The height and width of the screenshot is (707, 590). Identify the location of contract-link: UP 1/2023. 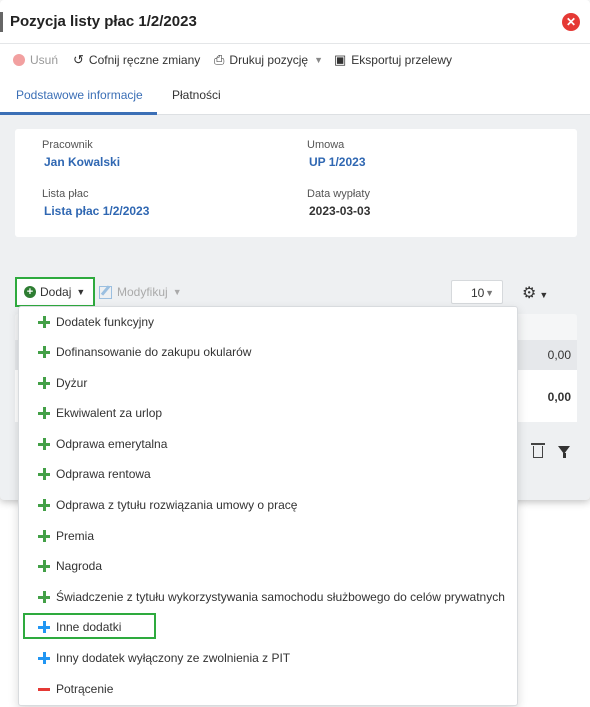
(337, 162).